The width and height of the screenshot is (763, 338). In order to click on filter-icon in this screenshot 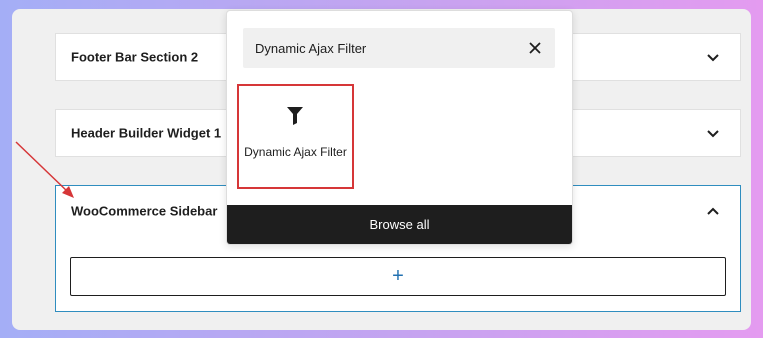, I will do `click(295, 116)`.